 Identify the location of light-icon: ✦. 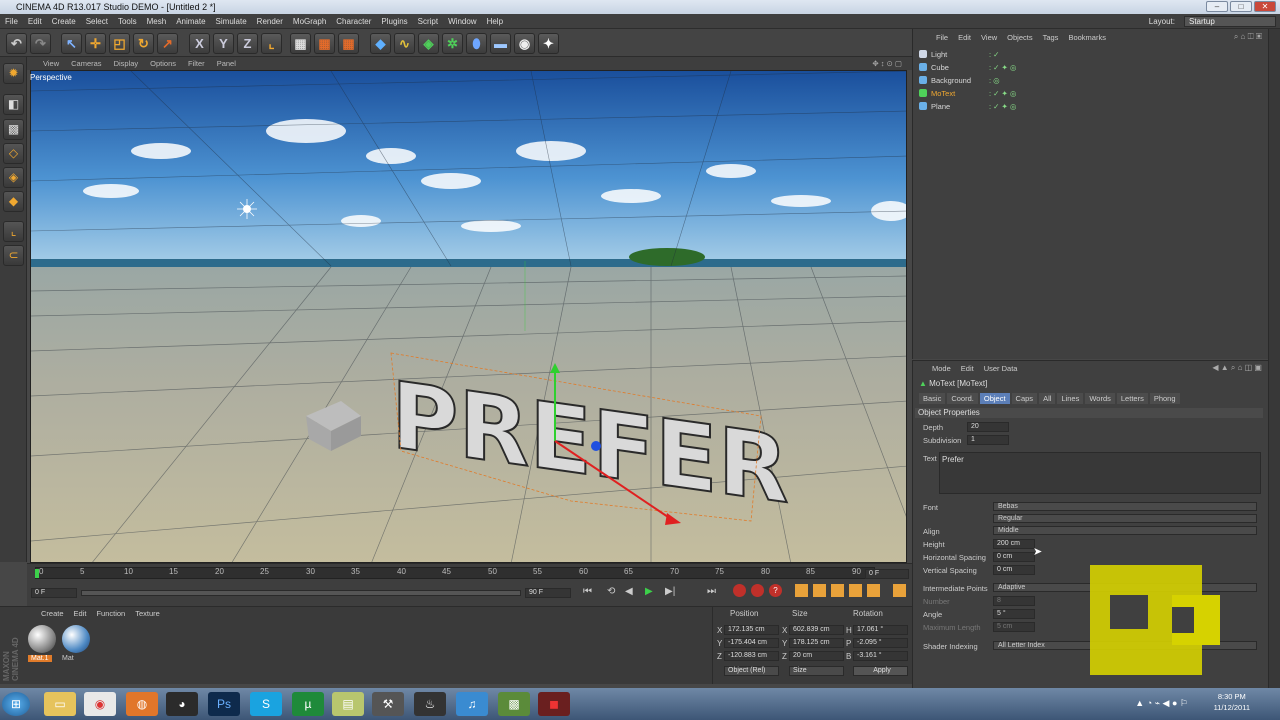
(548, 43).